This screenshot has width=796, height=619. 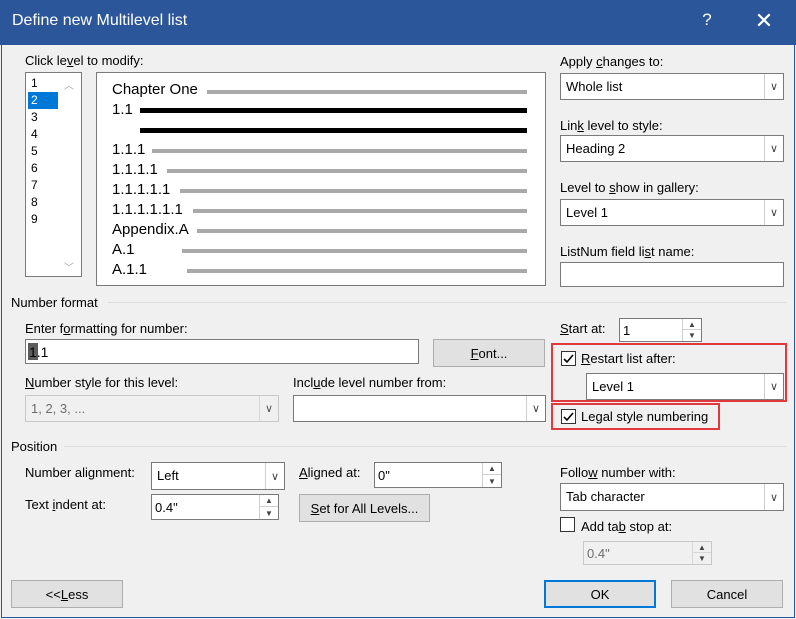 I want to click on legal-style-checkbox, so click(x=568, y=416).